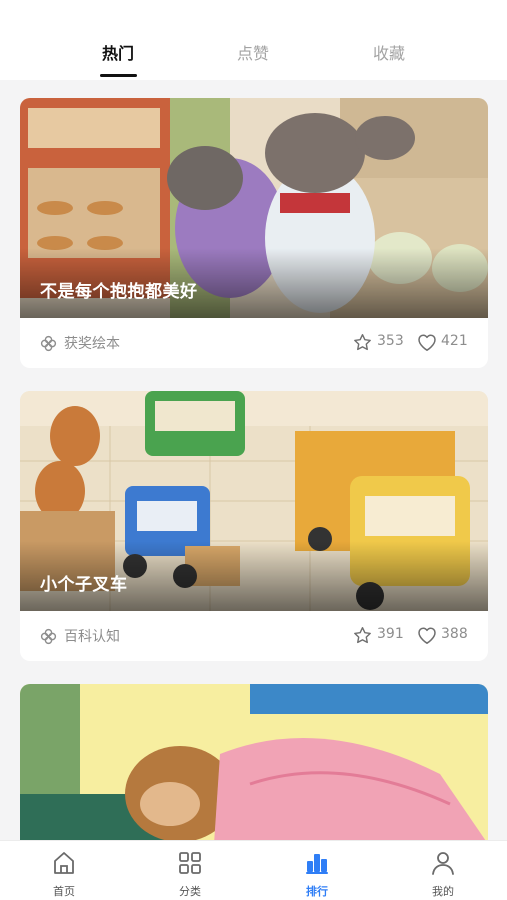 This screenshot has width=507, height=900. Describe the element at coordinates (64, 891) in the screenshot. I see `nav-home-label: 首页` at that location.